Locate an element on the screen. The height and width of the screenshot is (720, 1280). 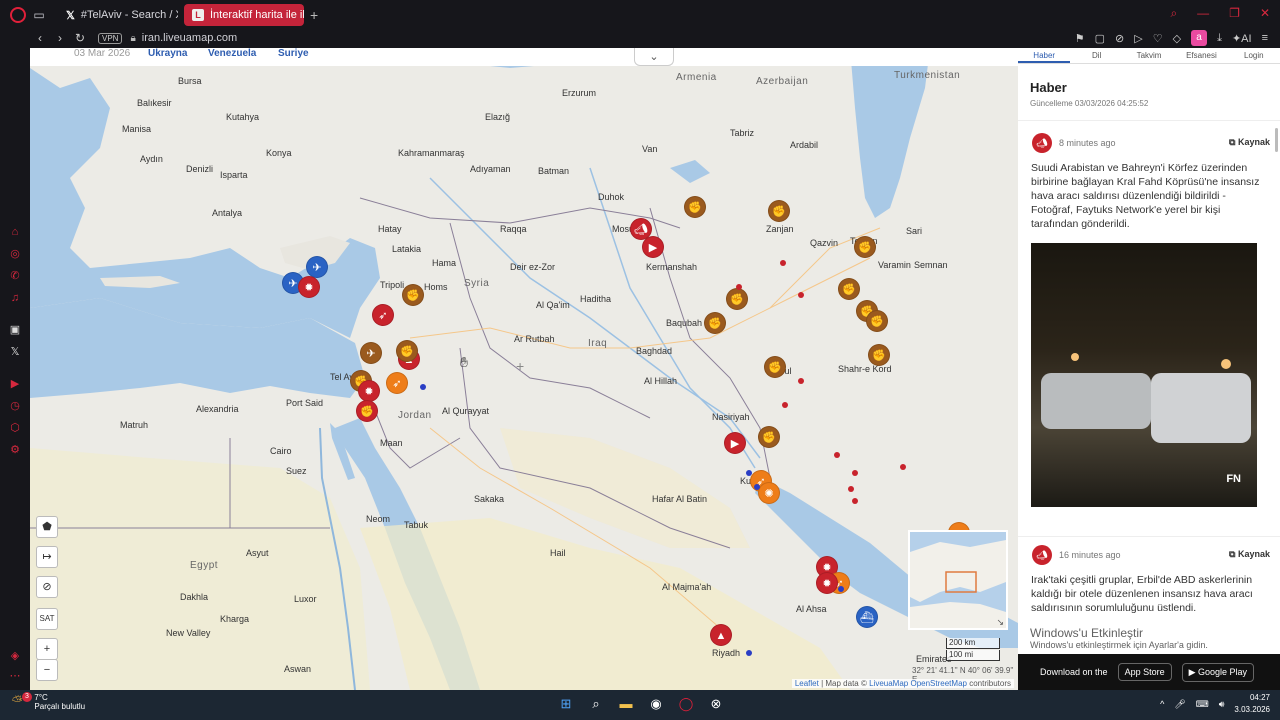
minimap: ↘ is located at coordinates (958, 580).